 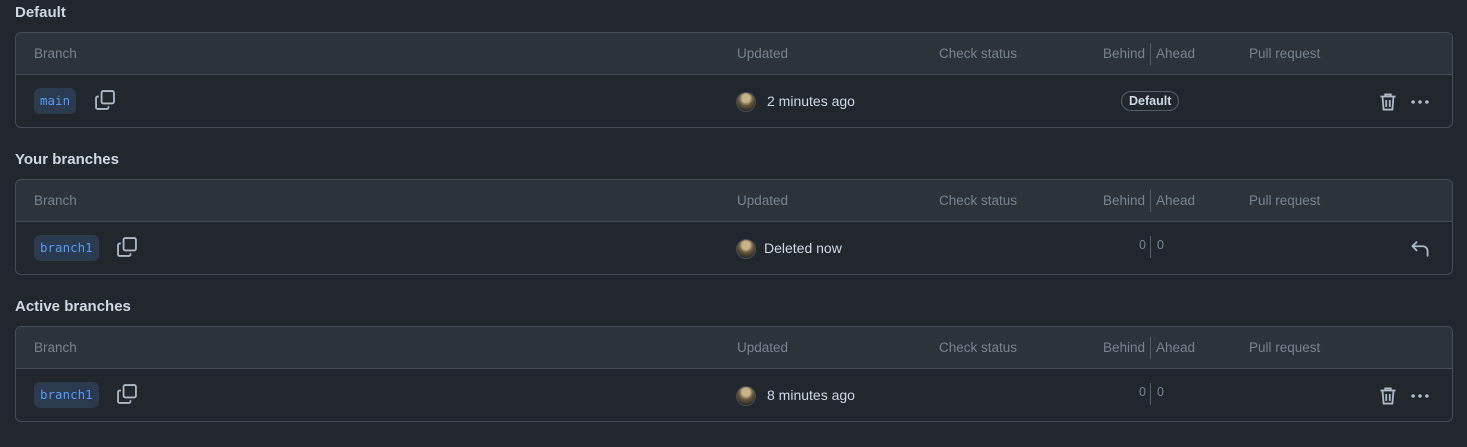 What do you see at coordinates (803, 248) in the screenshot?
I see `updated-time: Deleted now` at bounding box center [803, 248].